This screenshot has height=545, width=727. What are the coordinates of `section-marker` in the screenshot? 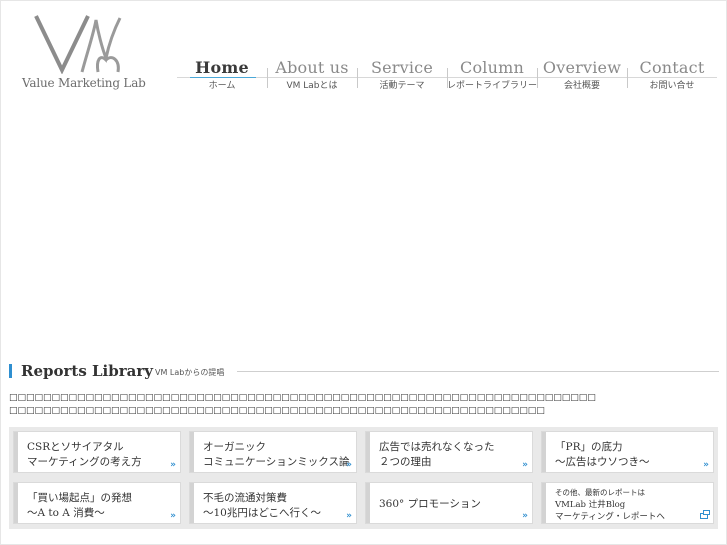 It's located at (10, 371).